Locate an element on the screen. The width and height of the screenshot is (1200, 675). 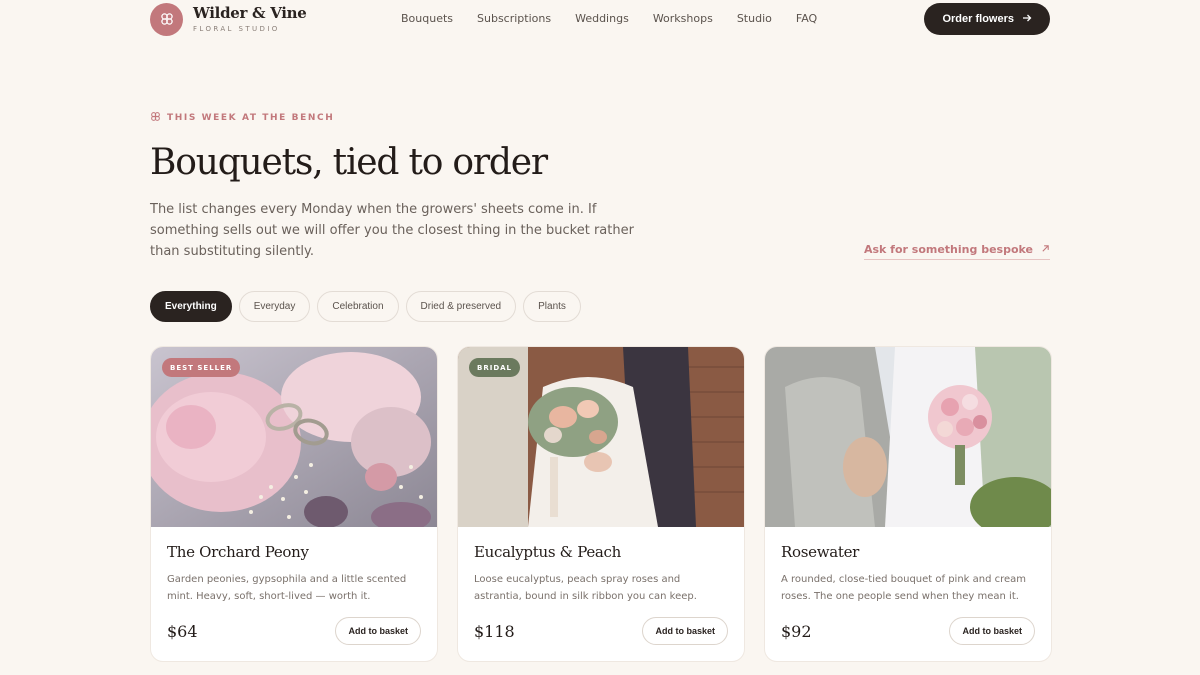
brand-name: Wilder & Vine is located at coordinates (250, 12).